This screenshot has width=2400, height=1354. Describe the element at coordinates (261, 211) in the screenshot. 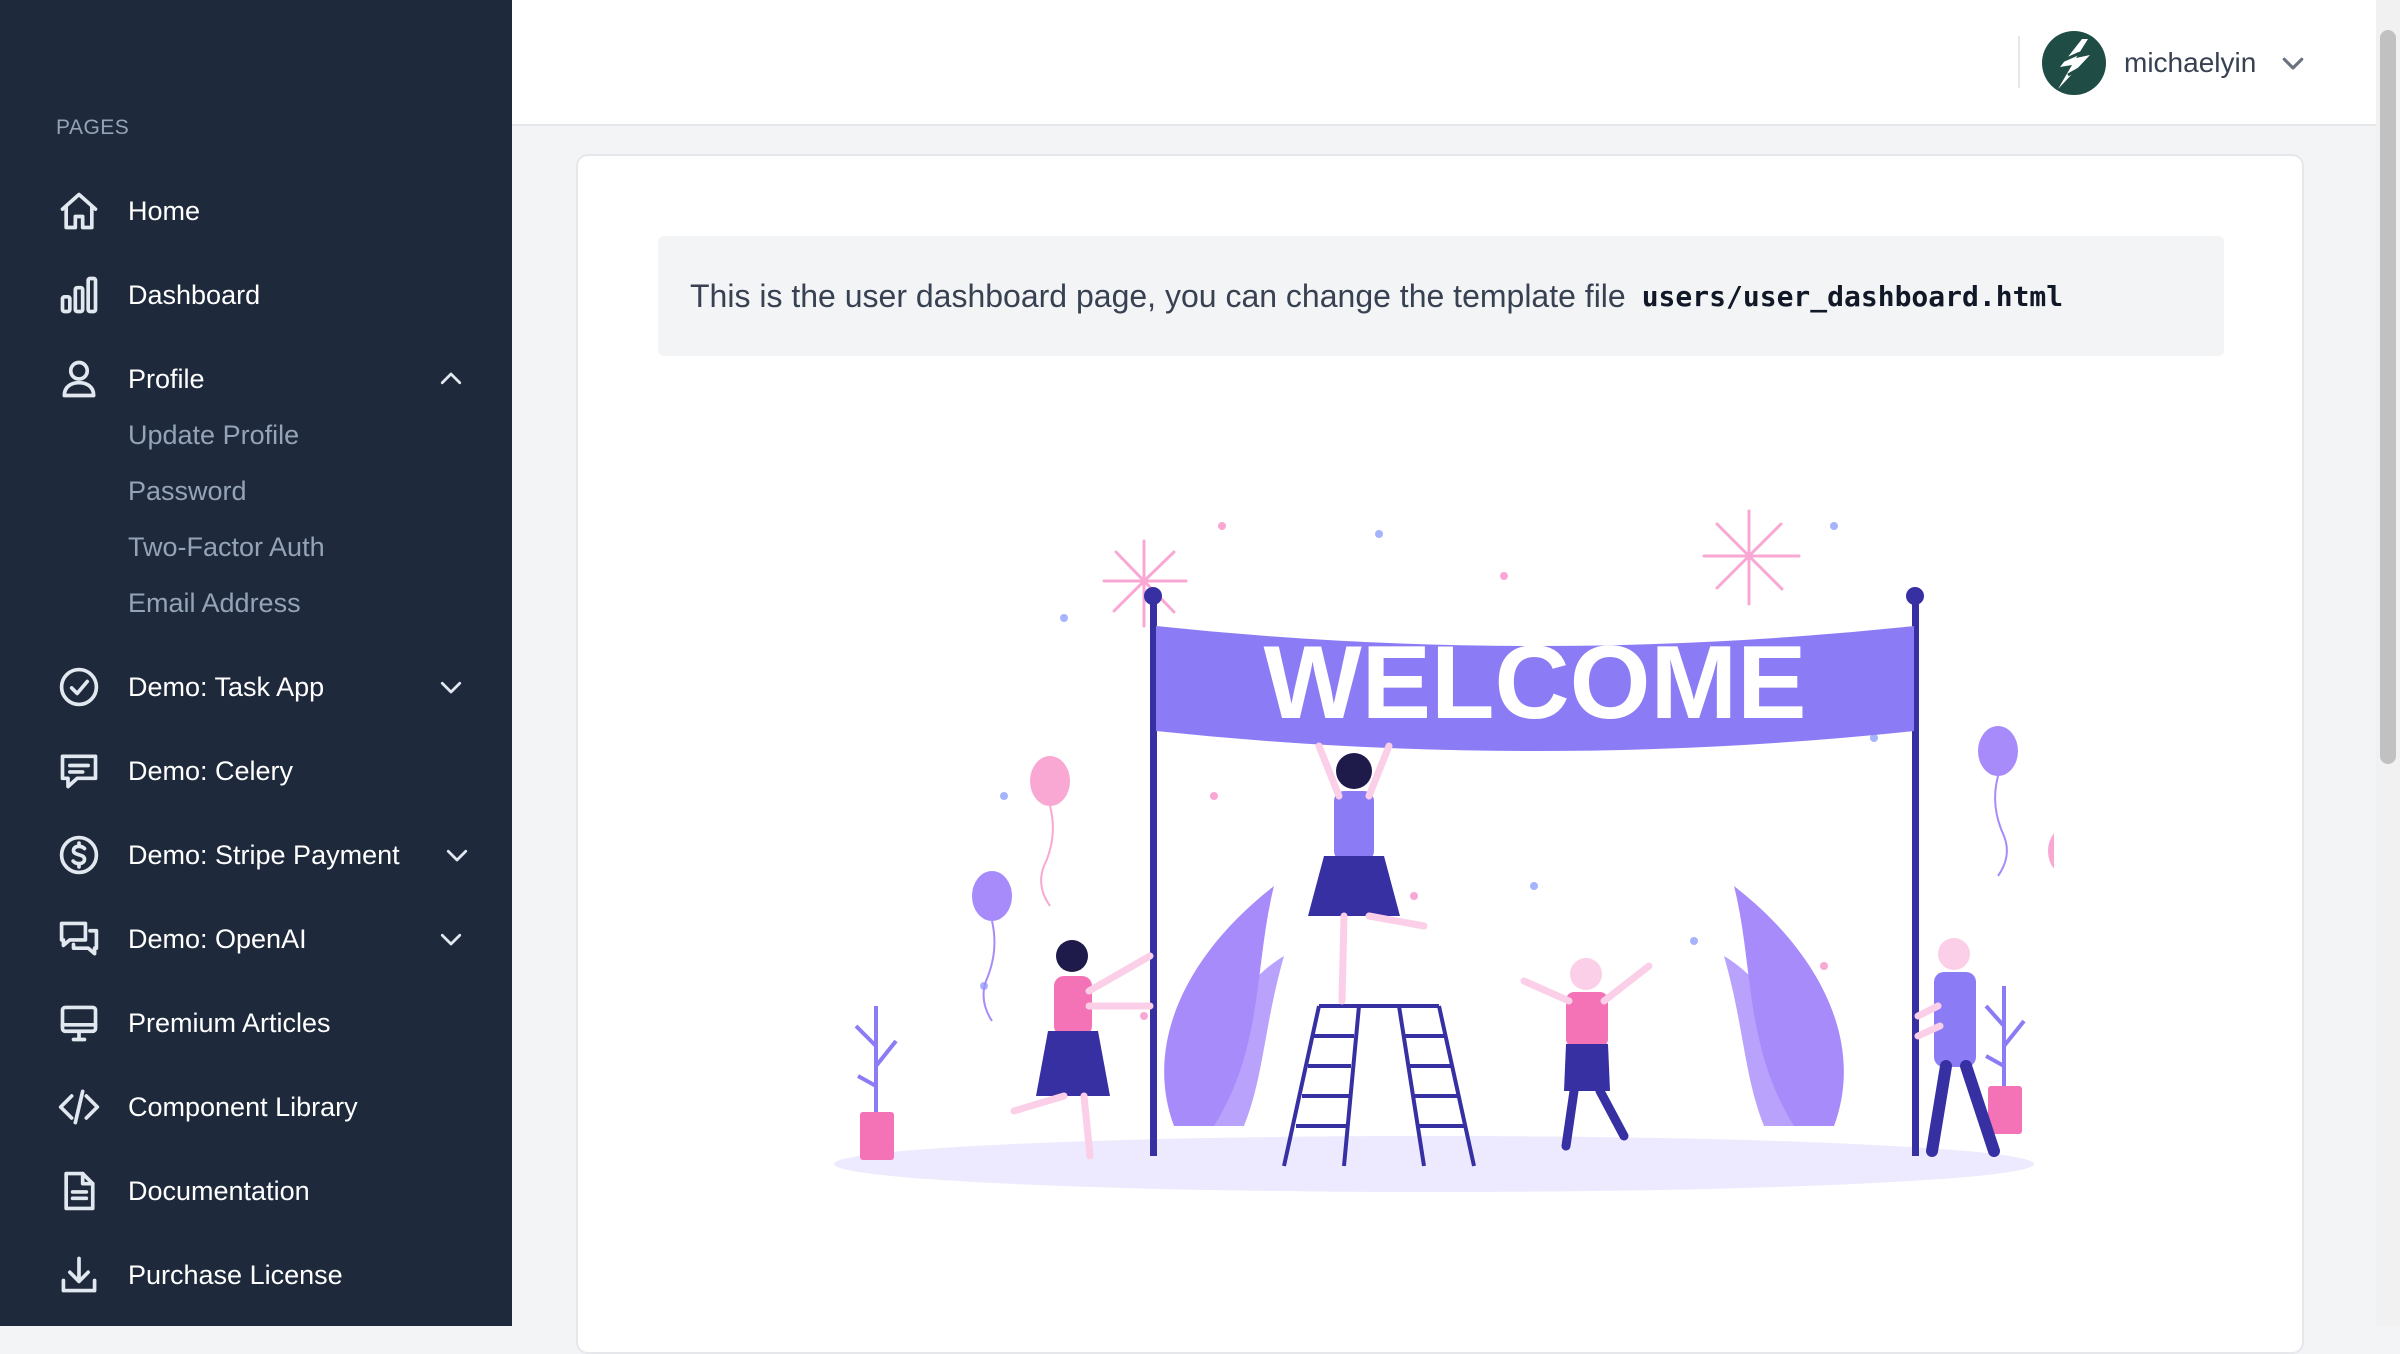

I see `sidebar-item-home: Home` at that location.